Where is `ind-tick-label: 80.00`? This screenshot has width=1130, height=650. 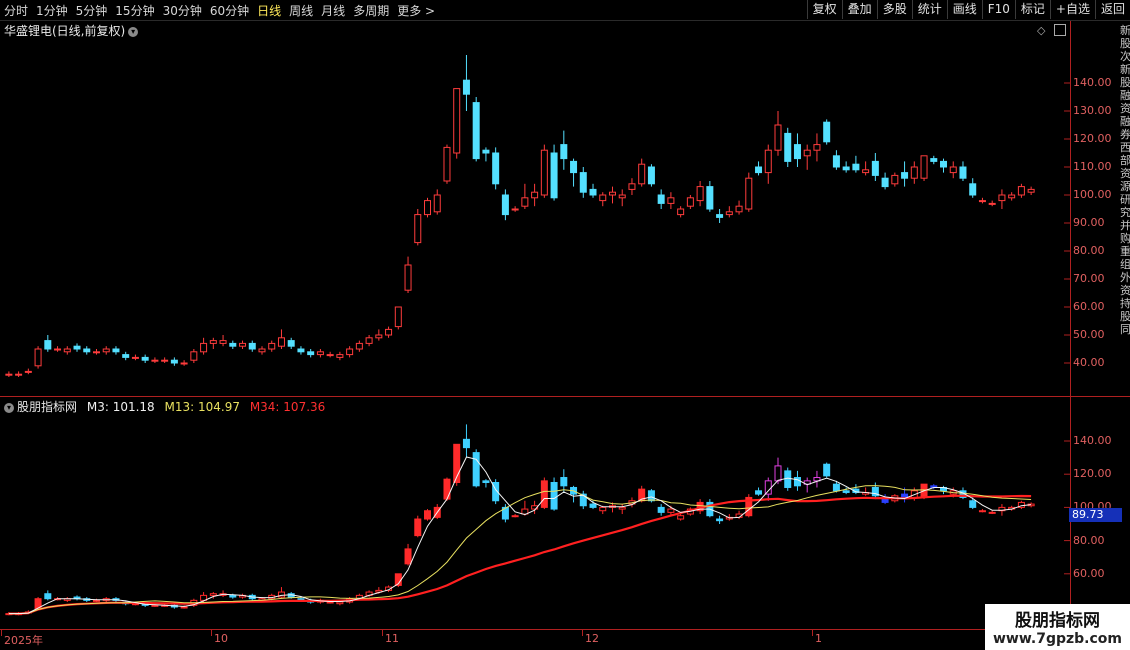 ind-tick-label: 80.00 is located at coordinates (1089, 540).